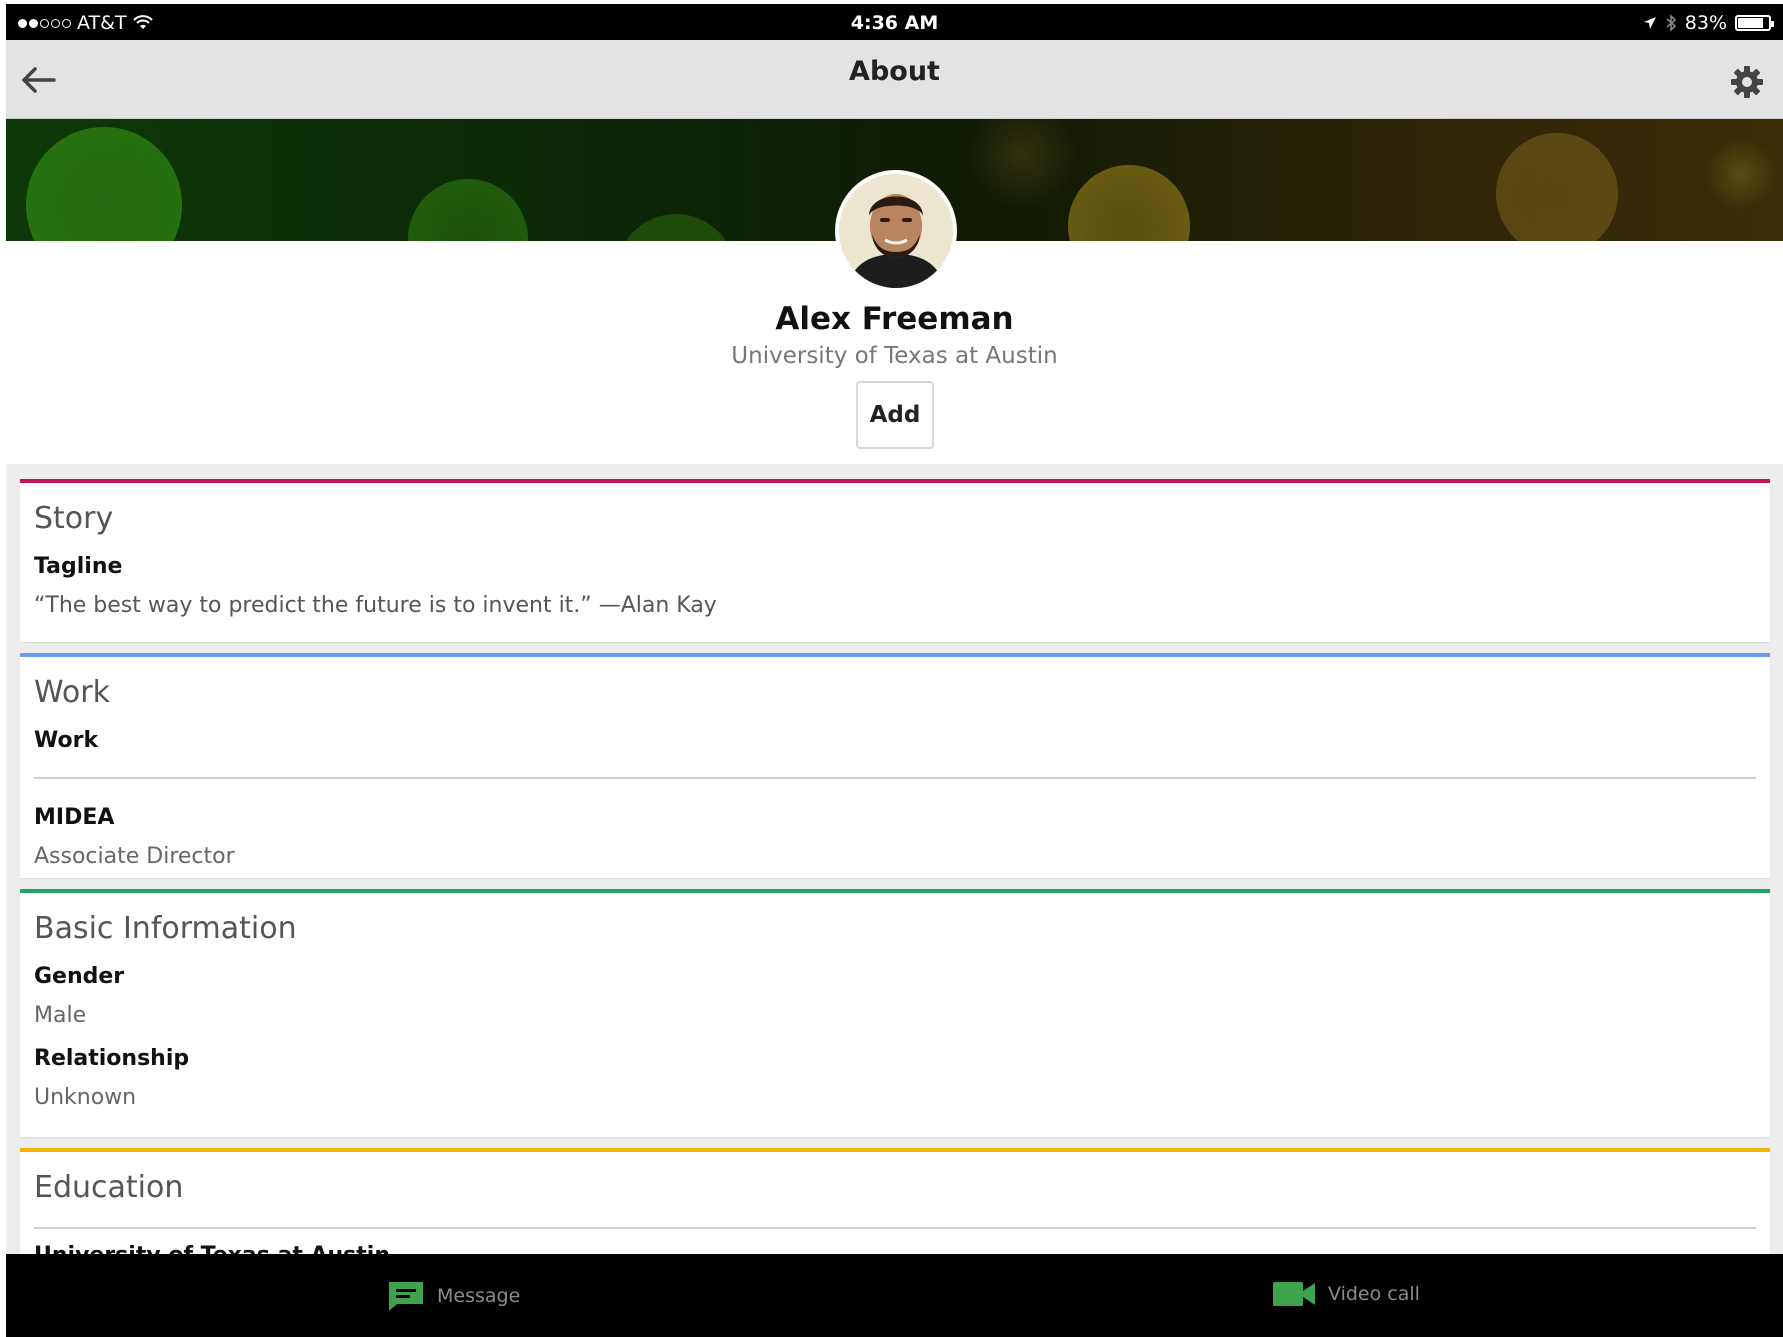 Image resolution: width=1783 pixels, height=1337 pixels. I want to click on status-right: 83%, so click(1708, 23).